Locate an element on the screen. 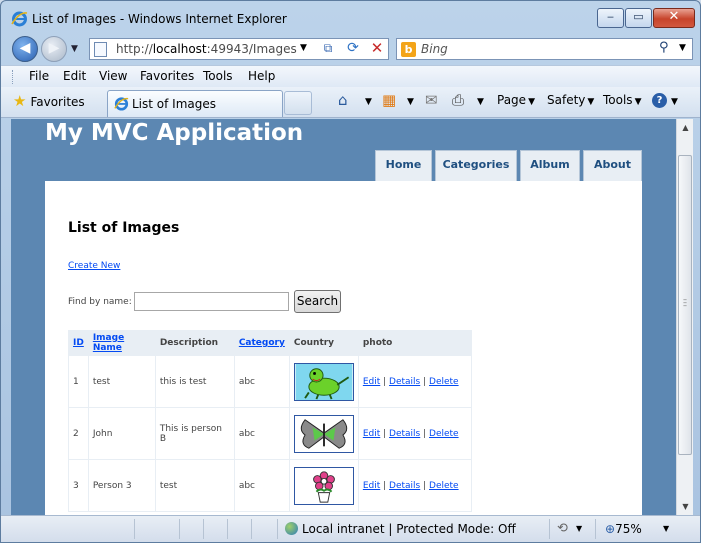 The image size is (701, 543). menu-help: Help is located at coordinates (261, 76).